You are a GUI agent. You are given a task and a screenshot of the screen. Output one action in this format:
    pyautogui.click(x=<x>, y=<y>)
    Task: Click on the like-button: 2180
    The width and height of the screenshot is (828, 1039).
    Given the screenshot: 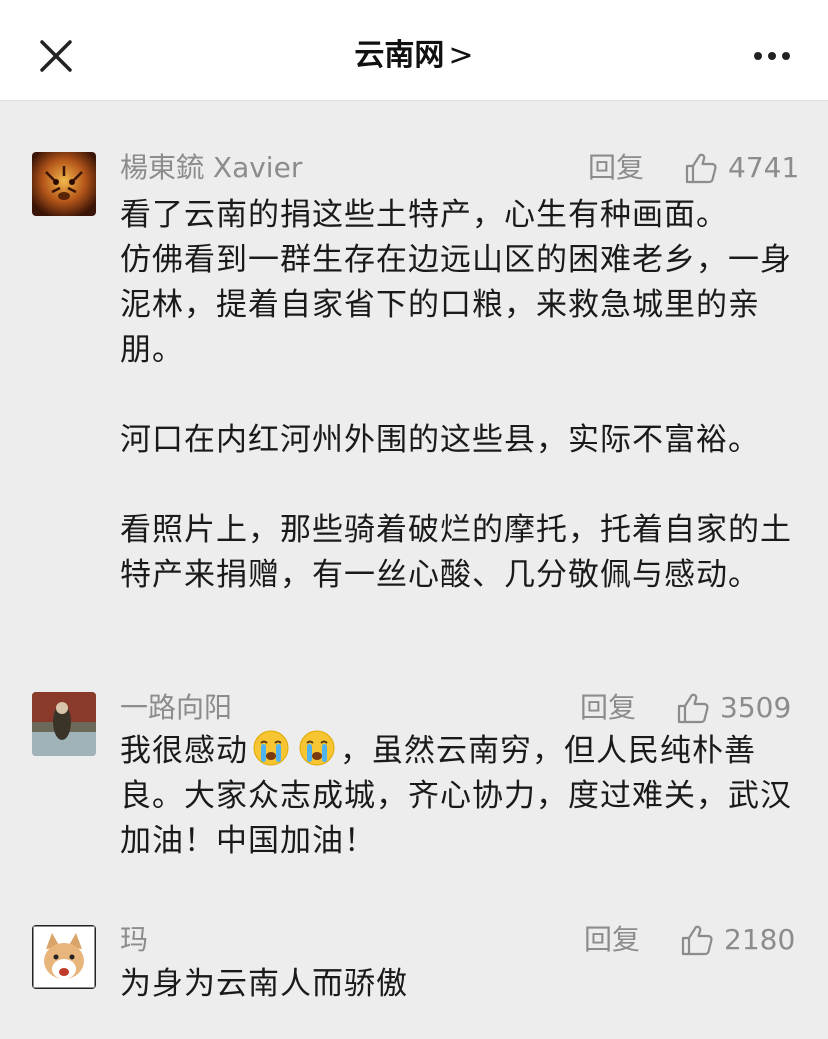 What is the action you would take?
    pyautogui.click(x=737, y=940)
    